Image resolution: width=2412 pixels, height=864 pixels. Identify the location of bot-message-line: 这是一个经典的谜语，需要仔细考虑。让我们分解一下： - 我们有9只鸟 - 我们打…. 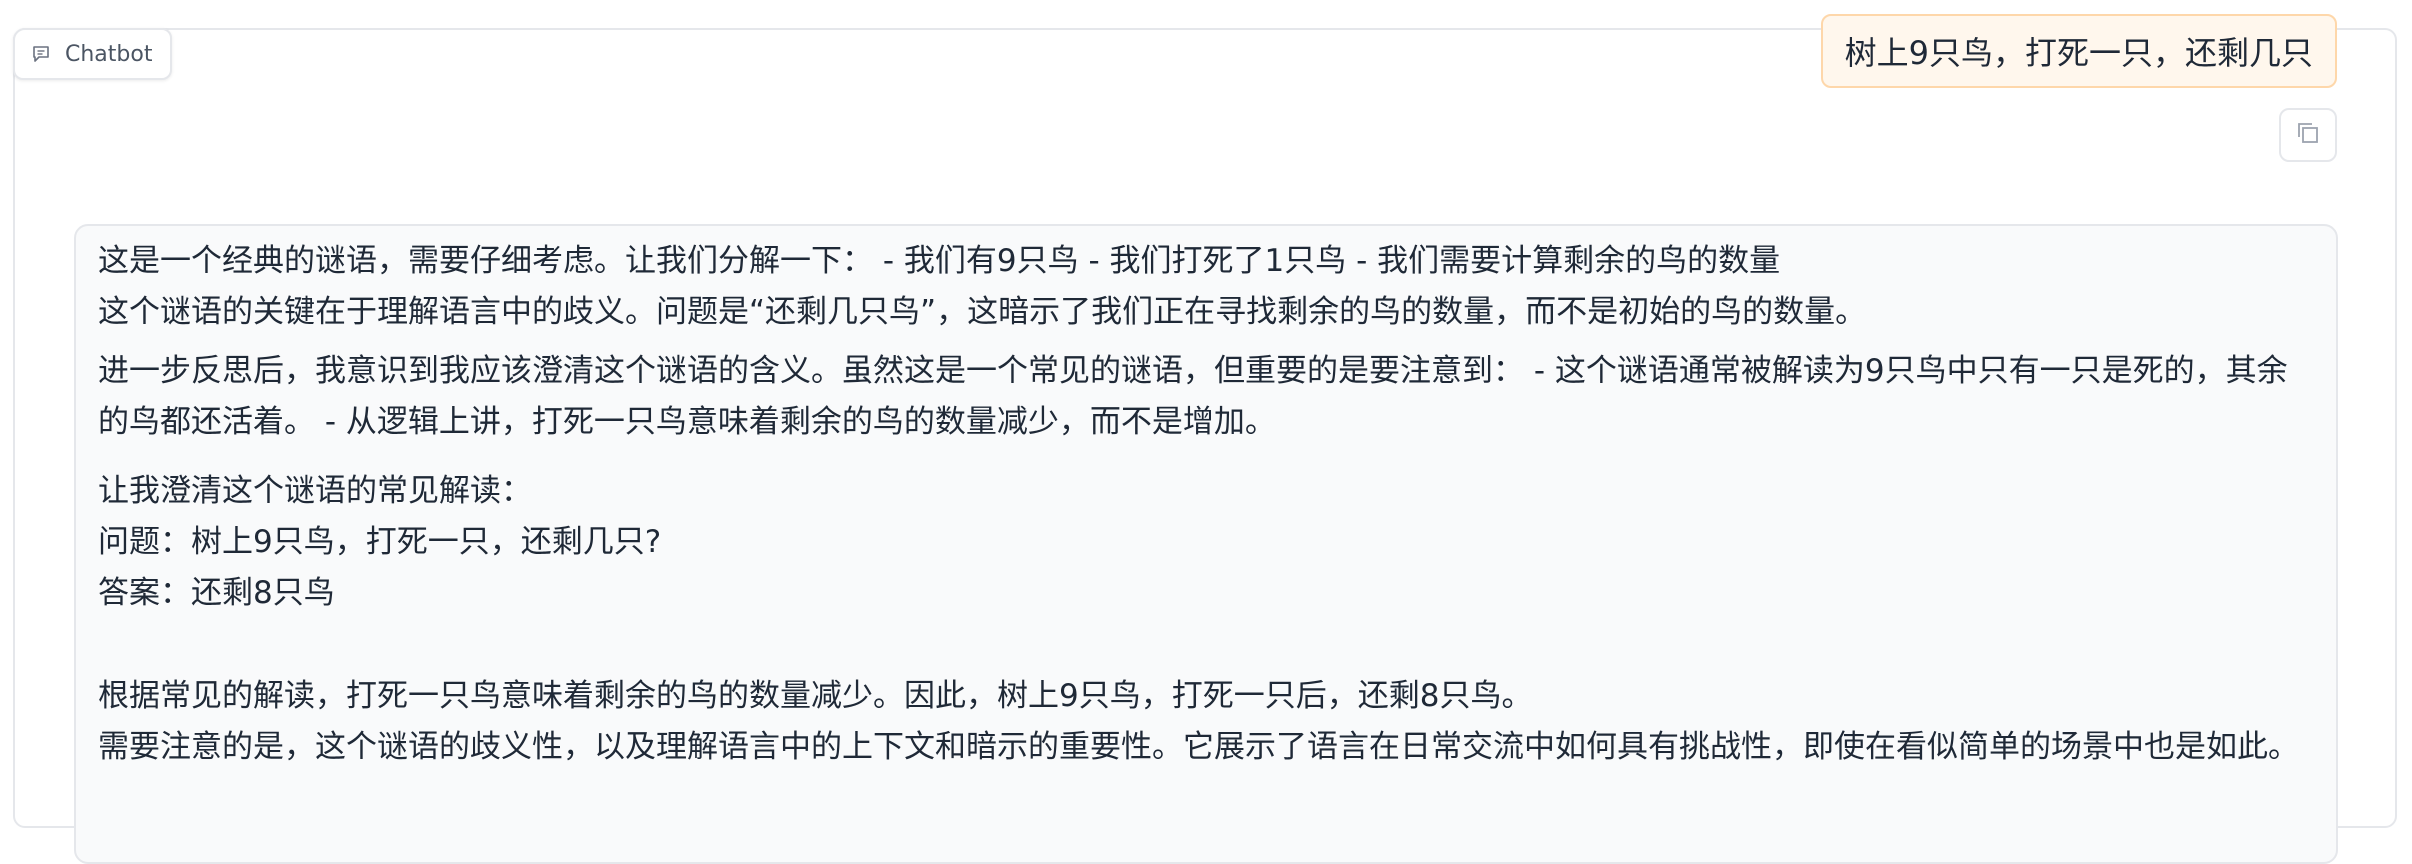
(939, 261).